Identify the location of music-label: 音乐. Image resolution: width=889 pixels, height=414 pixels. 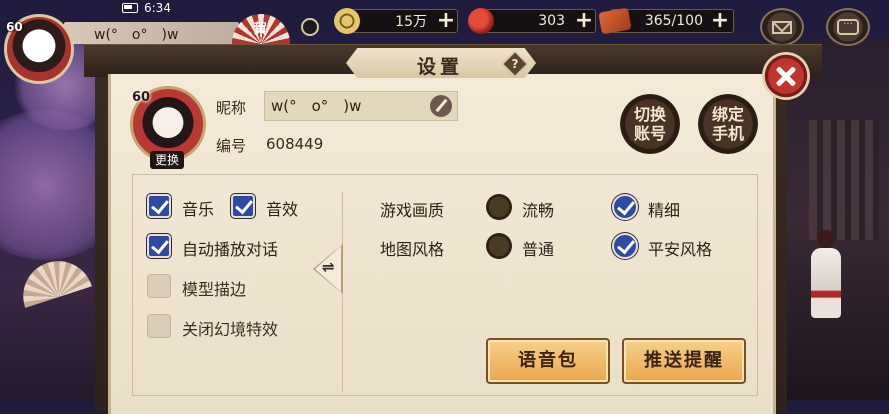
(198, 209).